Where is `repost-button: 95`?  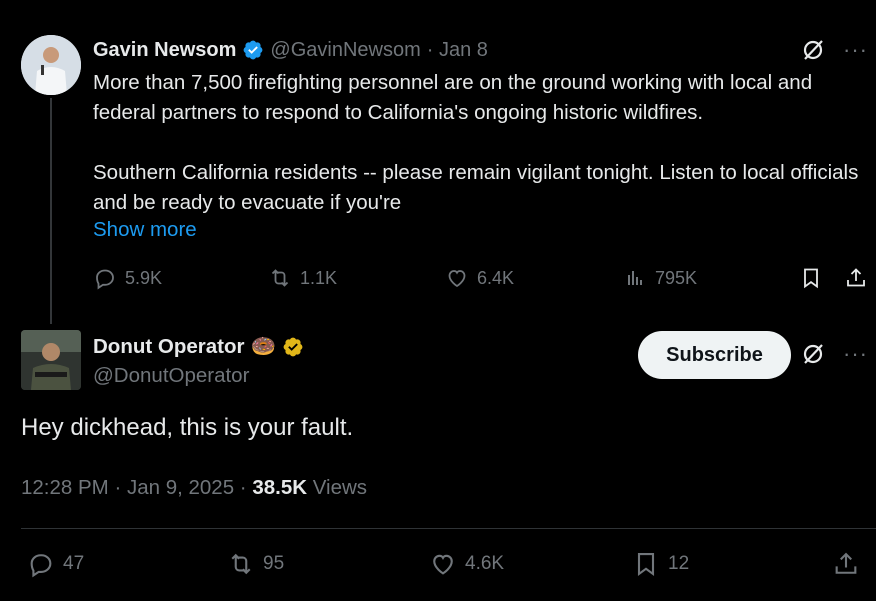 repost-button: 95 is located at coordinates (255, 564).